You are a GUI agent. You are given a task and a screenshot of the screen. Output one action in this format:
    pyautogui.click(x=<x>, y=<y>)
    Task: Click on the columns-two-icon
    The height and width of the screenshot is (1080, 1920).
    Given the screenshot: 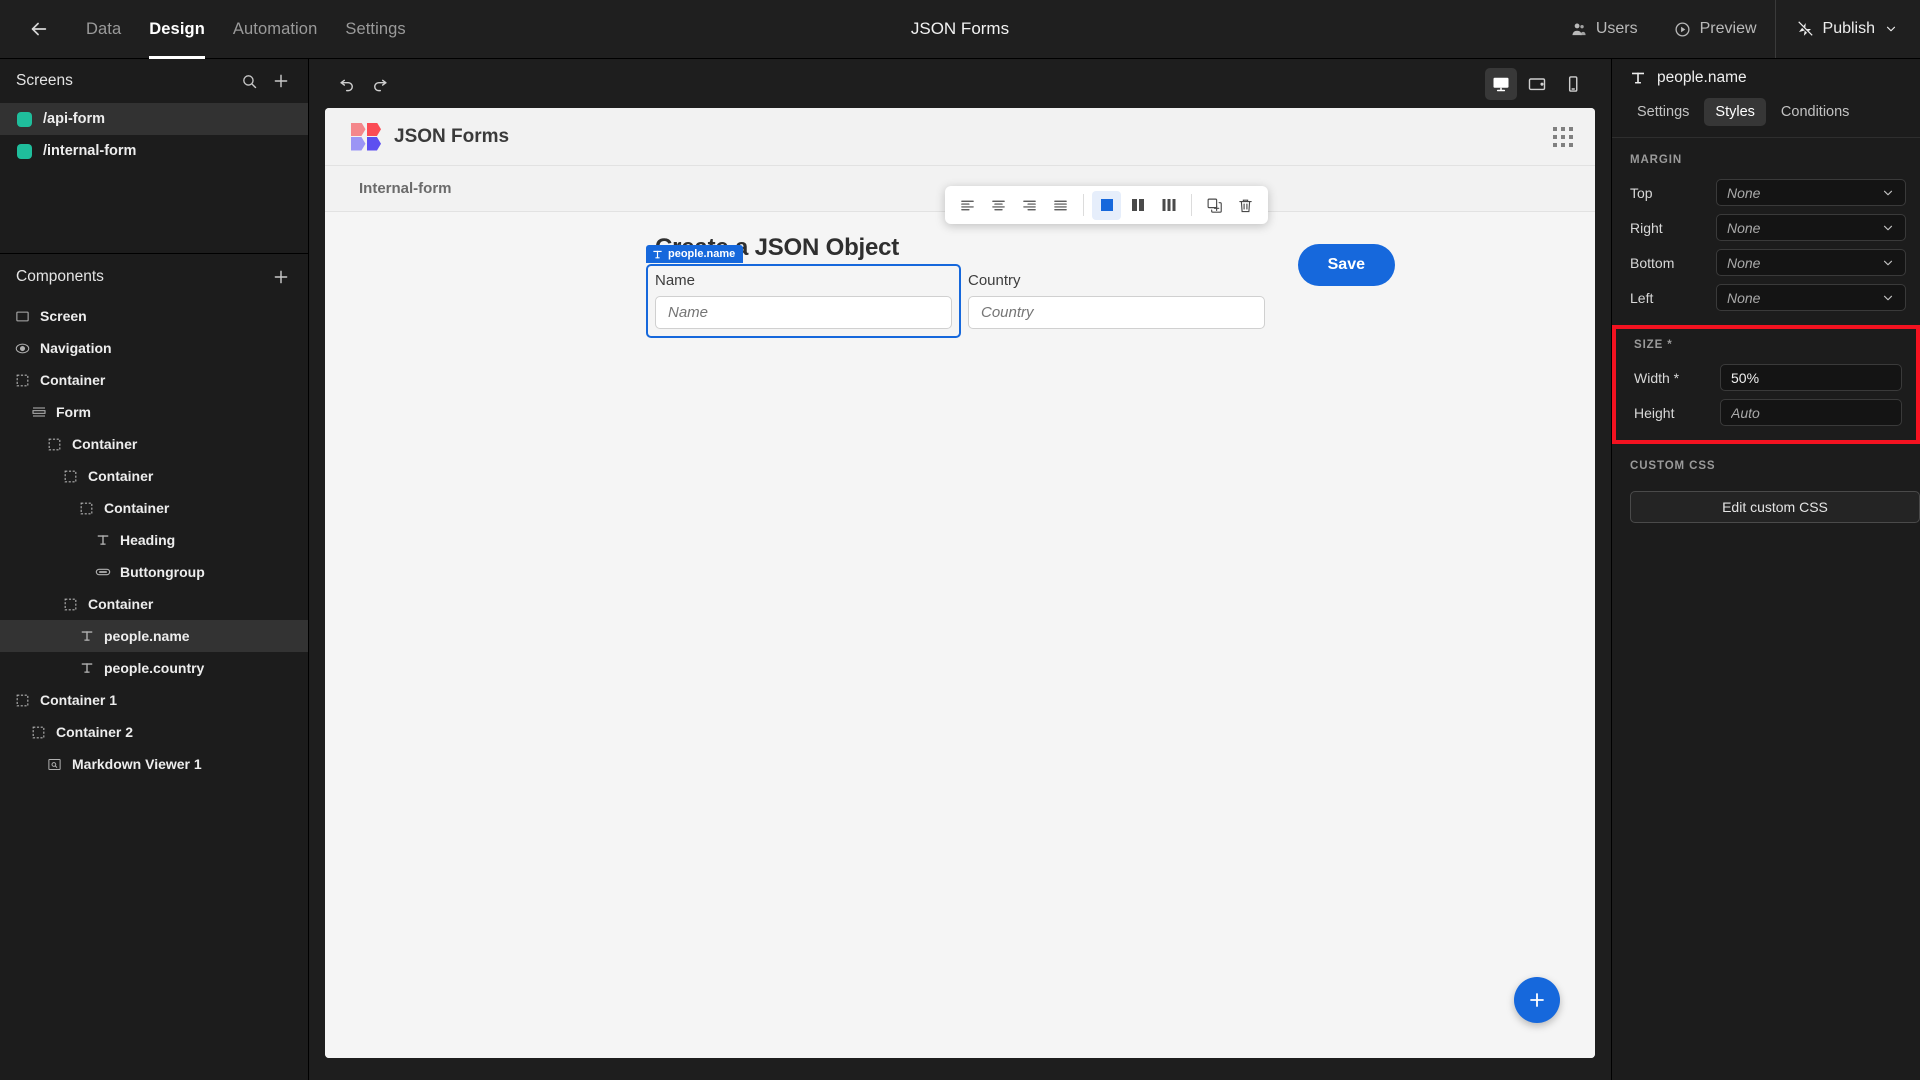 What is the action you would take?
    pyautogui.click(x=1137, y=205)
    